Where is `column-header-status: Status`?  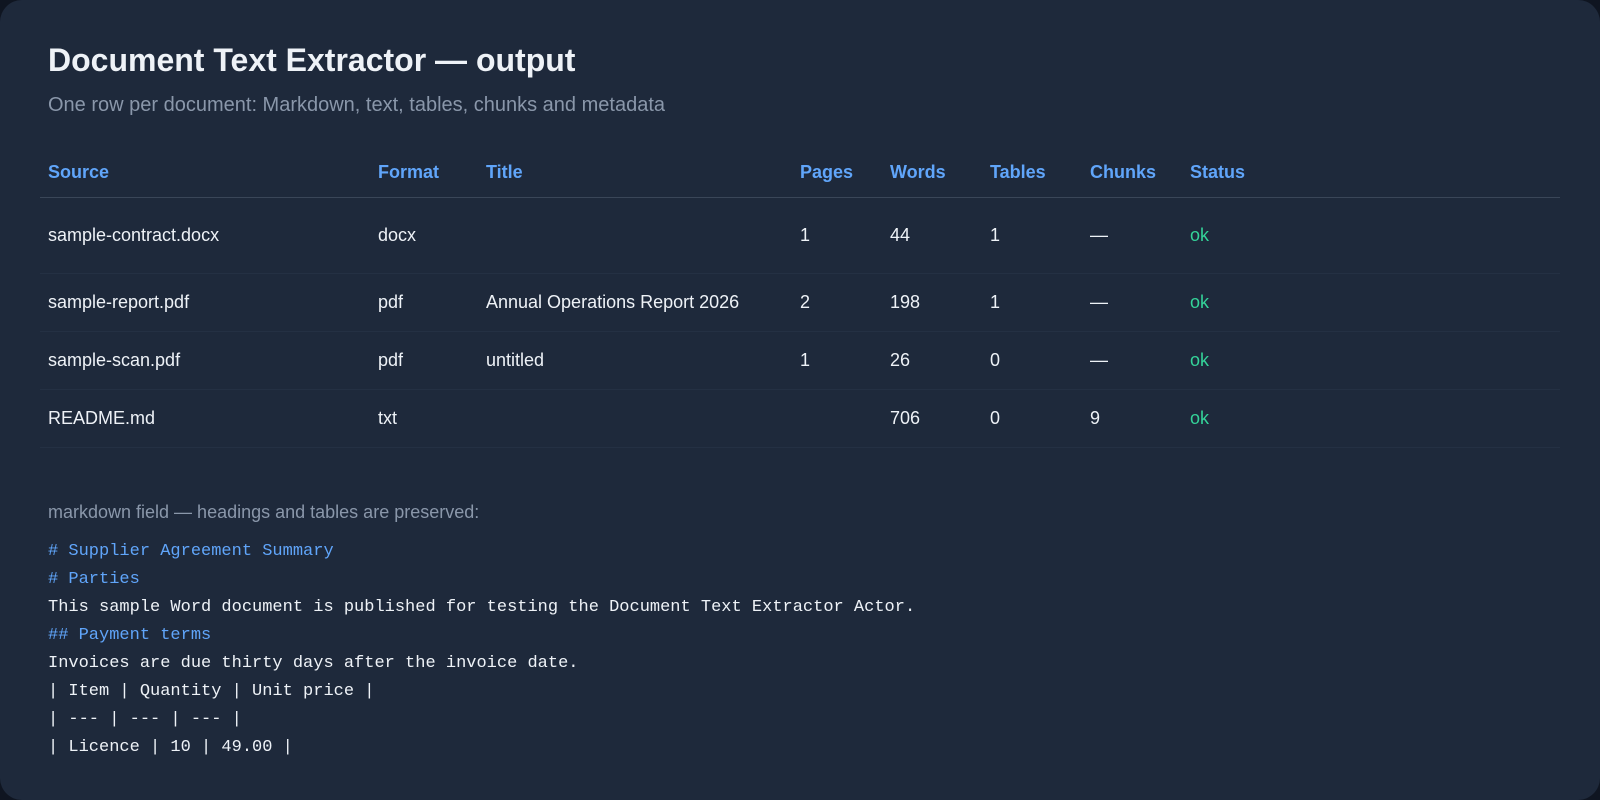 column-header-status: Status is located at coordinates (1371, 173).